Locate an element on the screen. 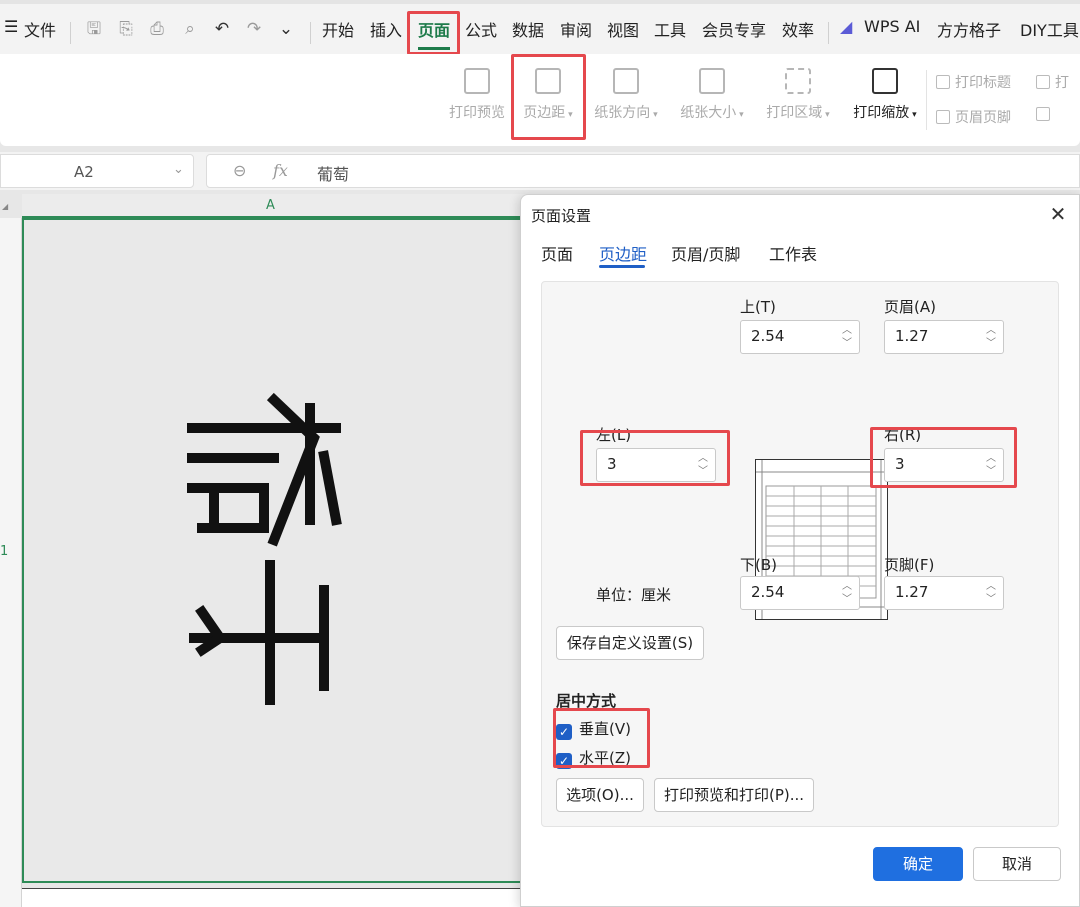 This screenshot has width=1080, height=907. name-box: A2 ⌄ is located at coordinates (97, 171).